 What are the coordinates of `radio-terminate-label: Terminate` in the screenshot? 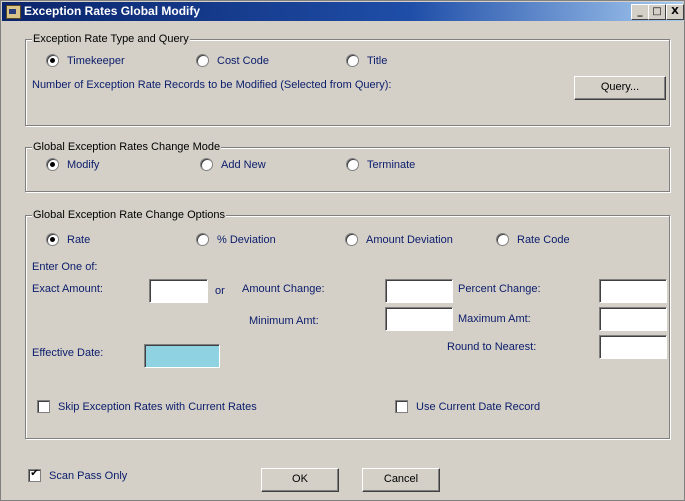 It's located at (391, 164).